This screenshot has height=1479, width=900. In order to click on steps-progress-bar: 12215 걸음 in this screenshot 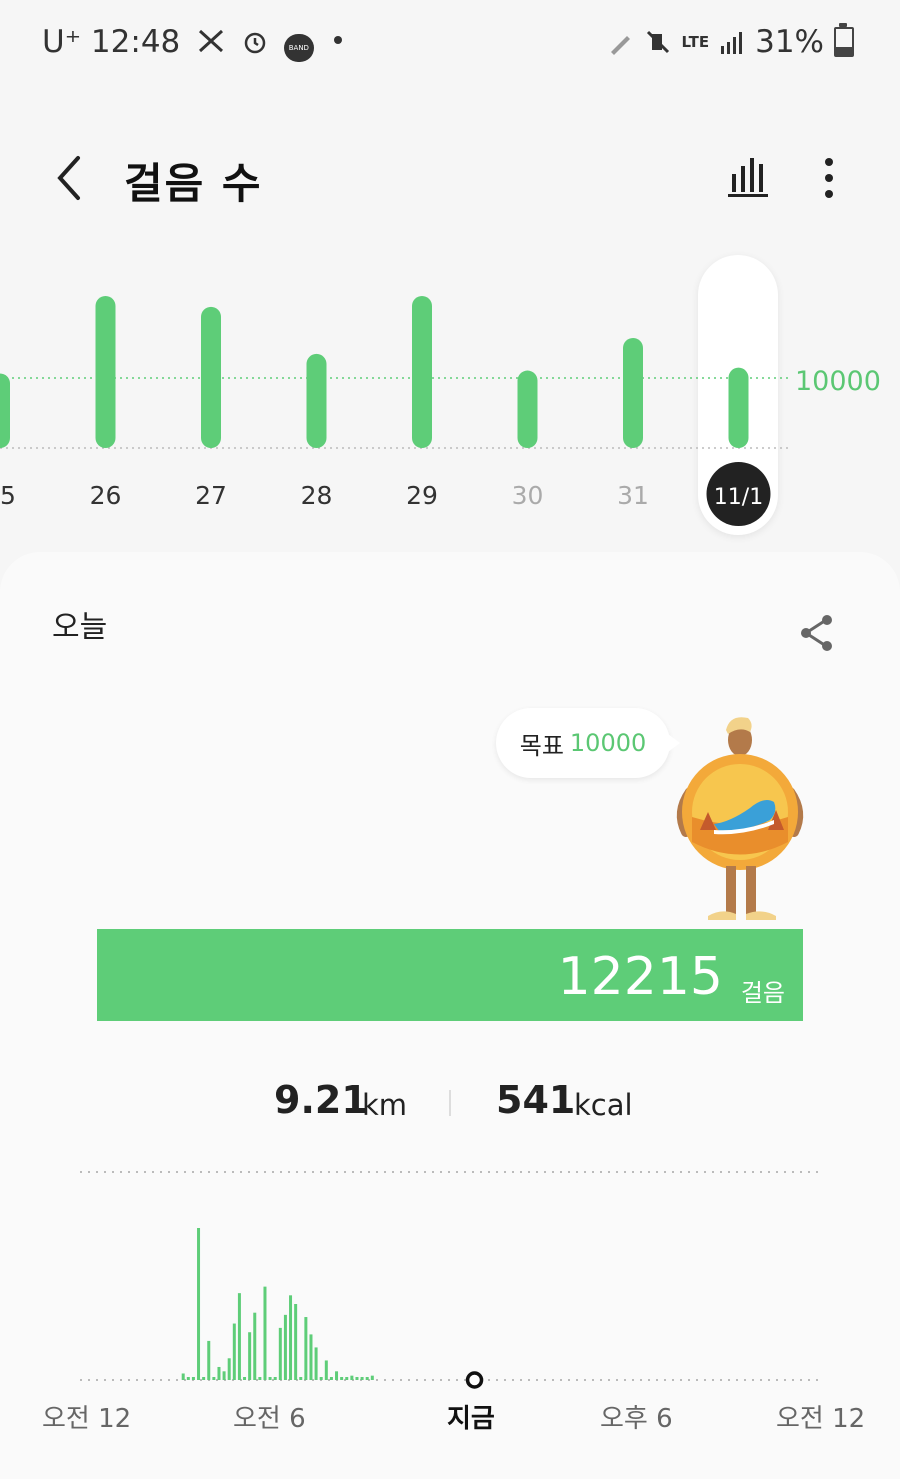, I will do `click(450, 975)`.